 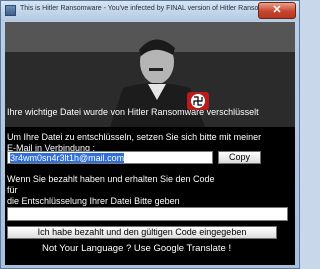 I want to click on email-value: 3r4wm0sn4r3lt1h@mail.com, so click(x=67, y=158).